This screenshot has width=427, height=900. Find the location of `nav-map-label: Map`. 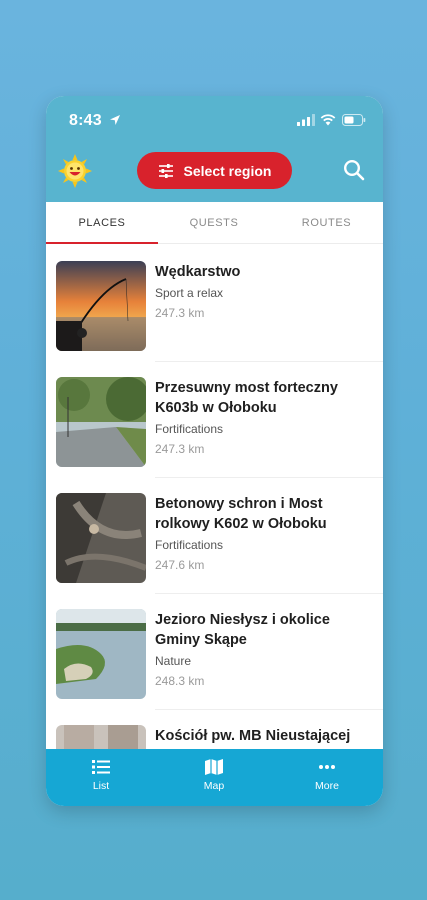

nav-map-label: Map is located at coordinates (214, 786).